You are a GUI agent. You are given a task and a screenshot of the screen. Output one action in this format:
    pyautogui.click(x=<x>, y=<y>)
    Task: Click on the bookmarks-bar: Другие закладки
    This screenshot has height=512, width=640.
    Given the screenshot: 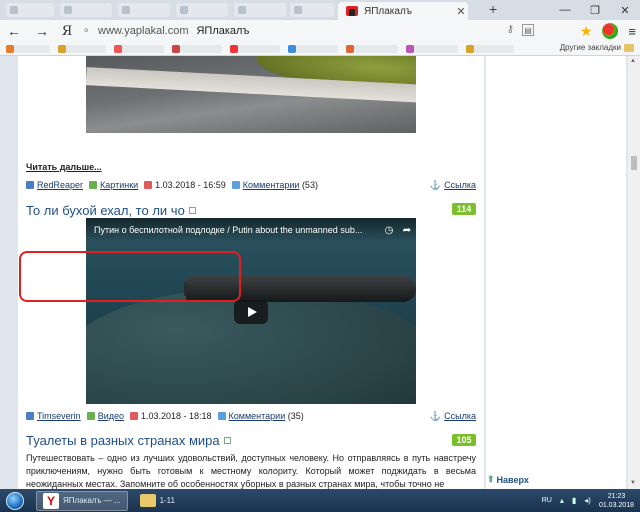 What is the action you would take?
    pyautogui.click(x=320, y=49)
    